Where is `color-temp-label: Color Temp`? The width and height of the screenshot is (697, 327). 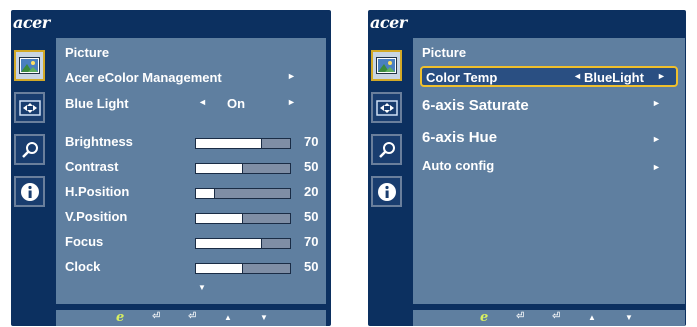 color-temp-label: Color Temp is located at coordinates (462, 77).